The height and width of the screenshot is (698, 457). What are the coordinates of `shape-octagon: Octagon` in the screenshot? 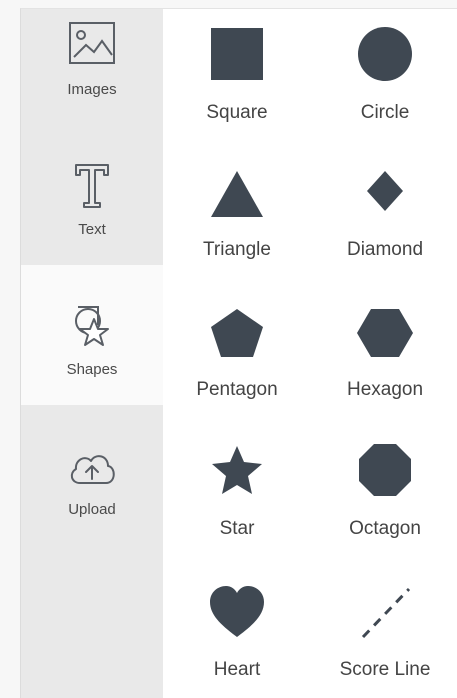 It's located at (384, 499).